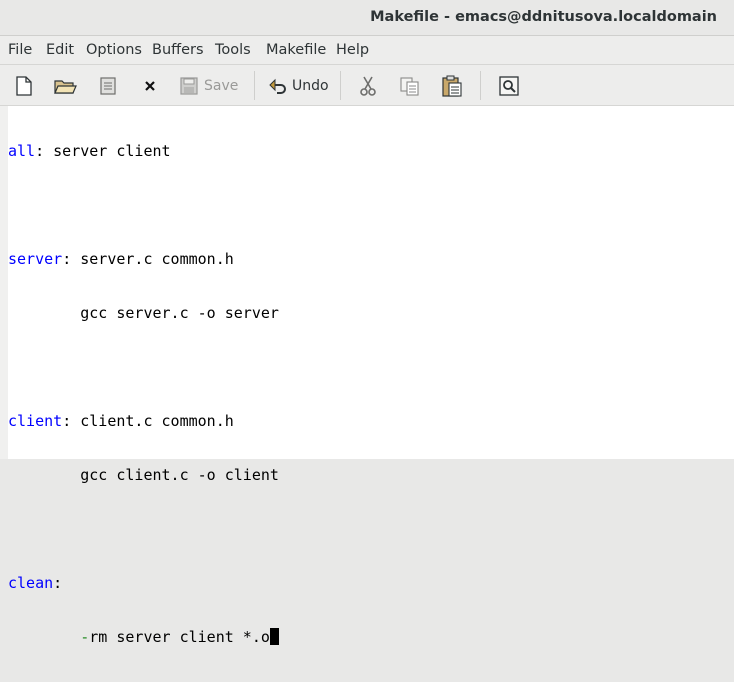 The width and height of the screenshot is (734, 682). I want to click on code-line: server: server.c common.h, so click(143, 259).